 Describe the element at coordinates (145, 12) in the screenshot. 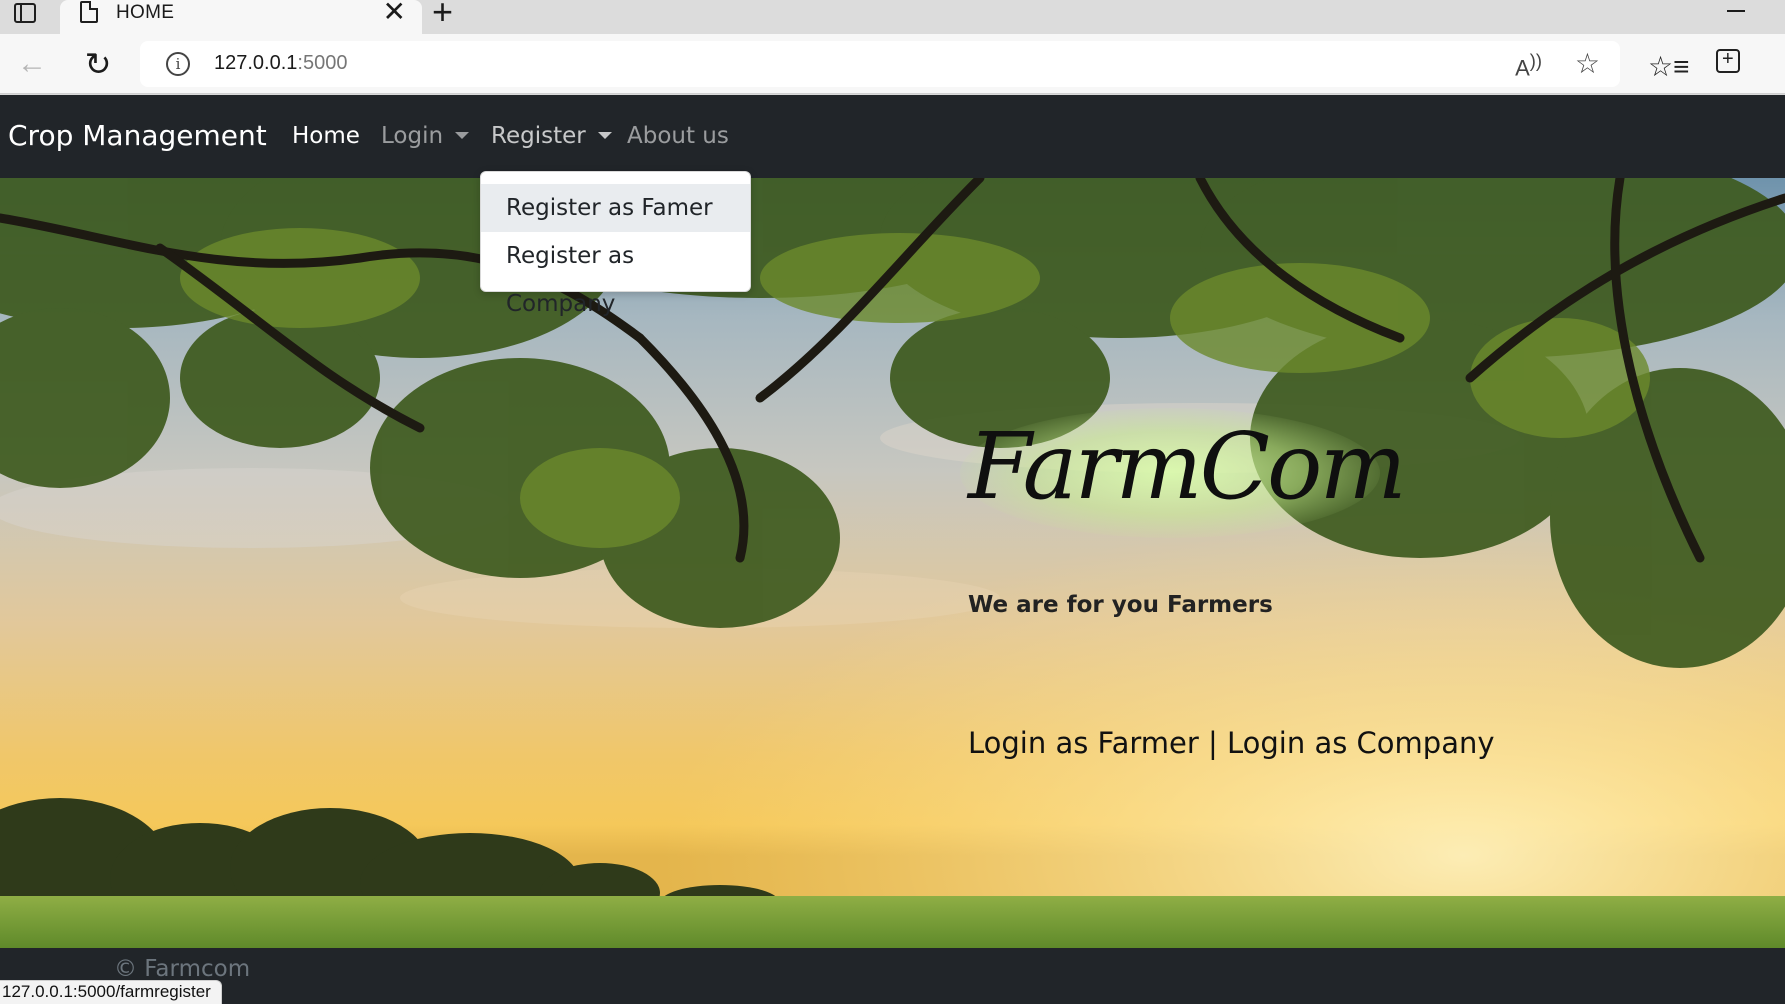

I see `tab-title: HOME` at that location.